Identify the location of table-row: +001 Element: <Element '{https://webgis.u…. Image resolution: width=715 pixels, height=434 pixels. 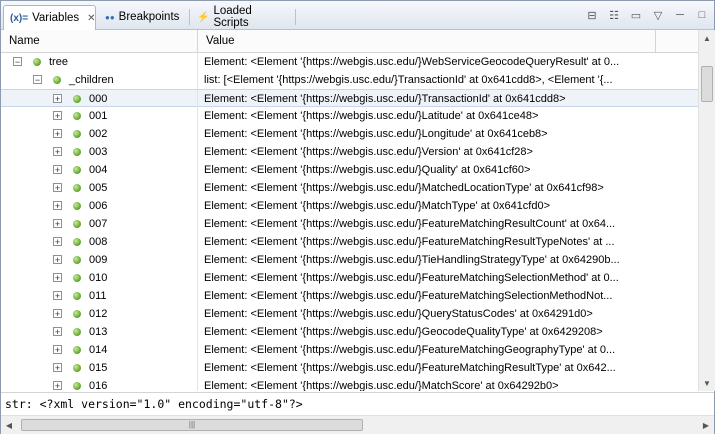
(349, 116).